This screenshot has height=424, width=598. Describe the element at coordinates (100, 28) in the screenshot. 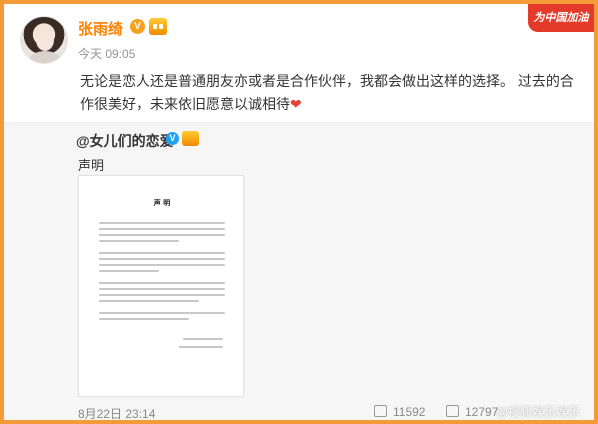

I see `username: 张雨绮` at that location.